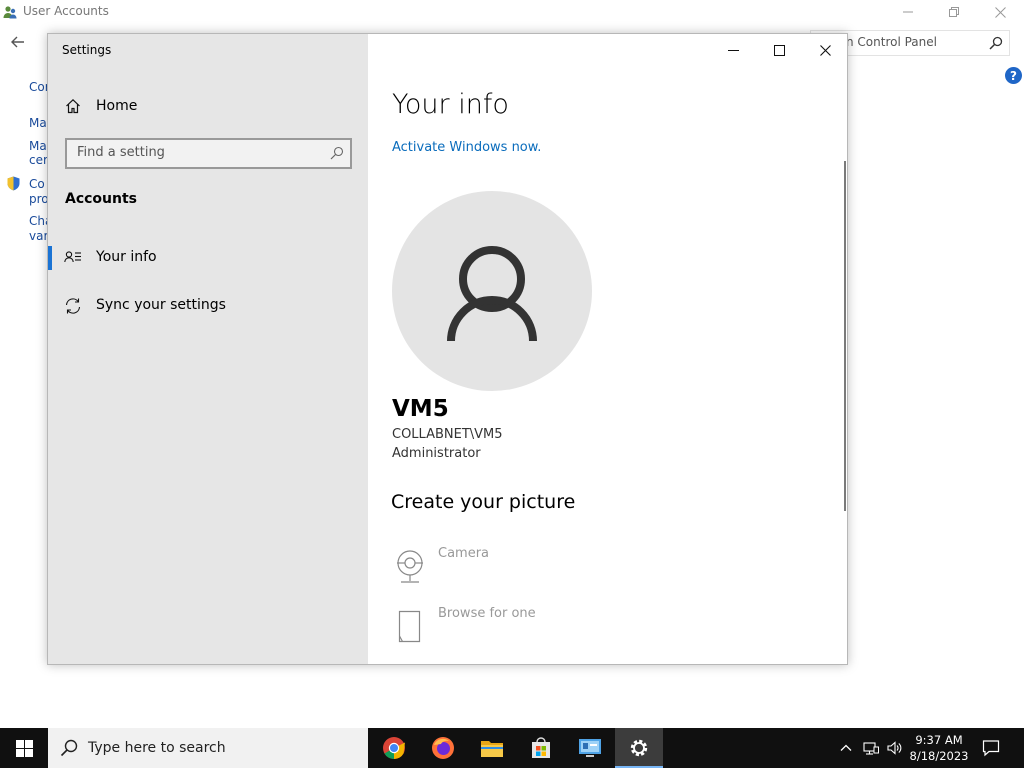  I want to click on notification-icon, so click(991, 748).